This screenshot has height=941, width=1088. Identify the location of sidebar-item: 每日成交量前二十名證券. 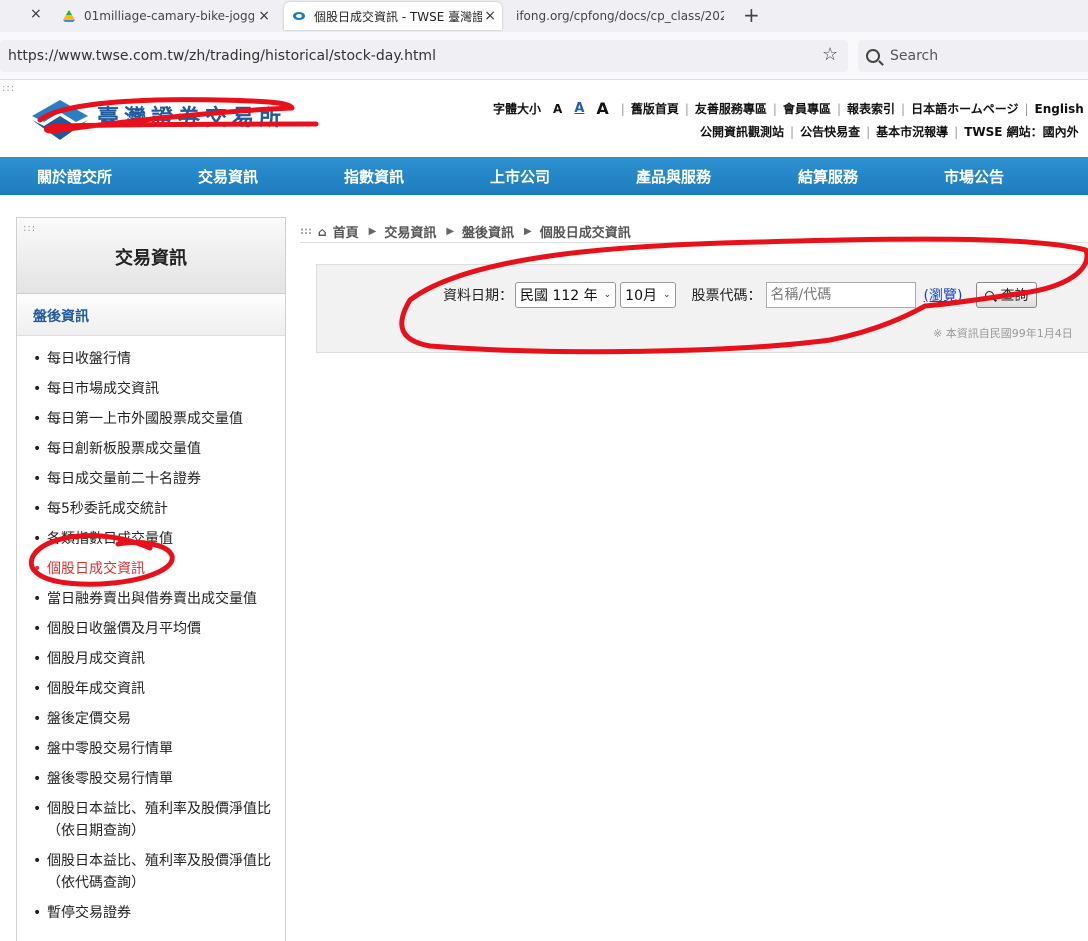
(155, 479).